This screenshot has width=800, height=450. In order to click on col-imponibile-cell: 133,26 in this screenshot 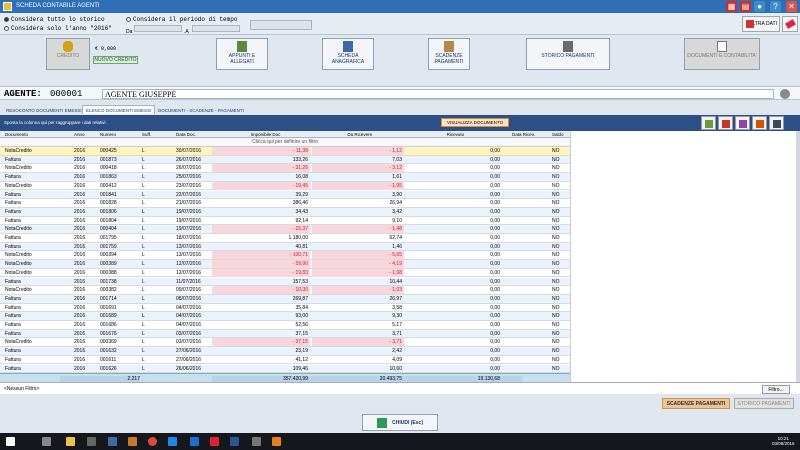, I will do `click(300, 159)`.